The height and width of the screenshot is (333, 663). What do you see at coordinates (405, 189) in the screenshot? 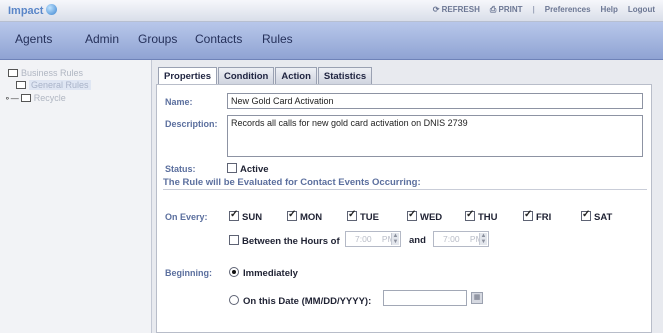
I see `divider` at bounding box center [405, 189].